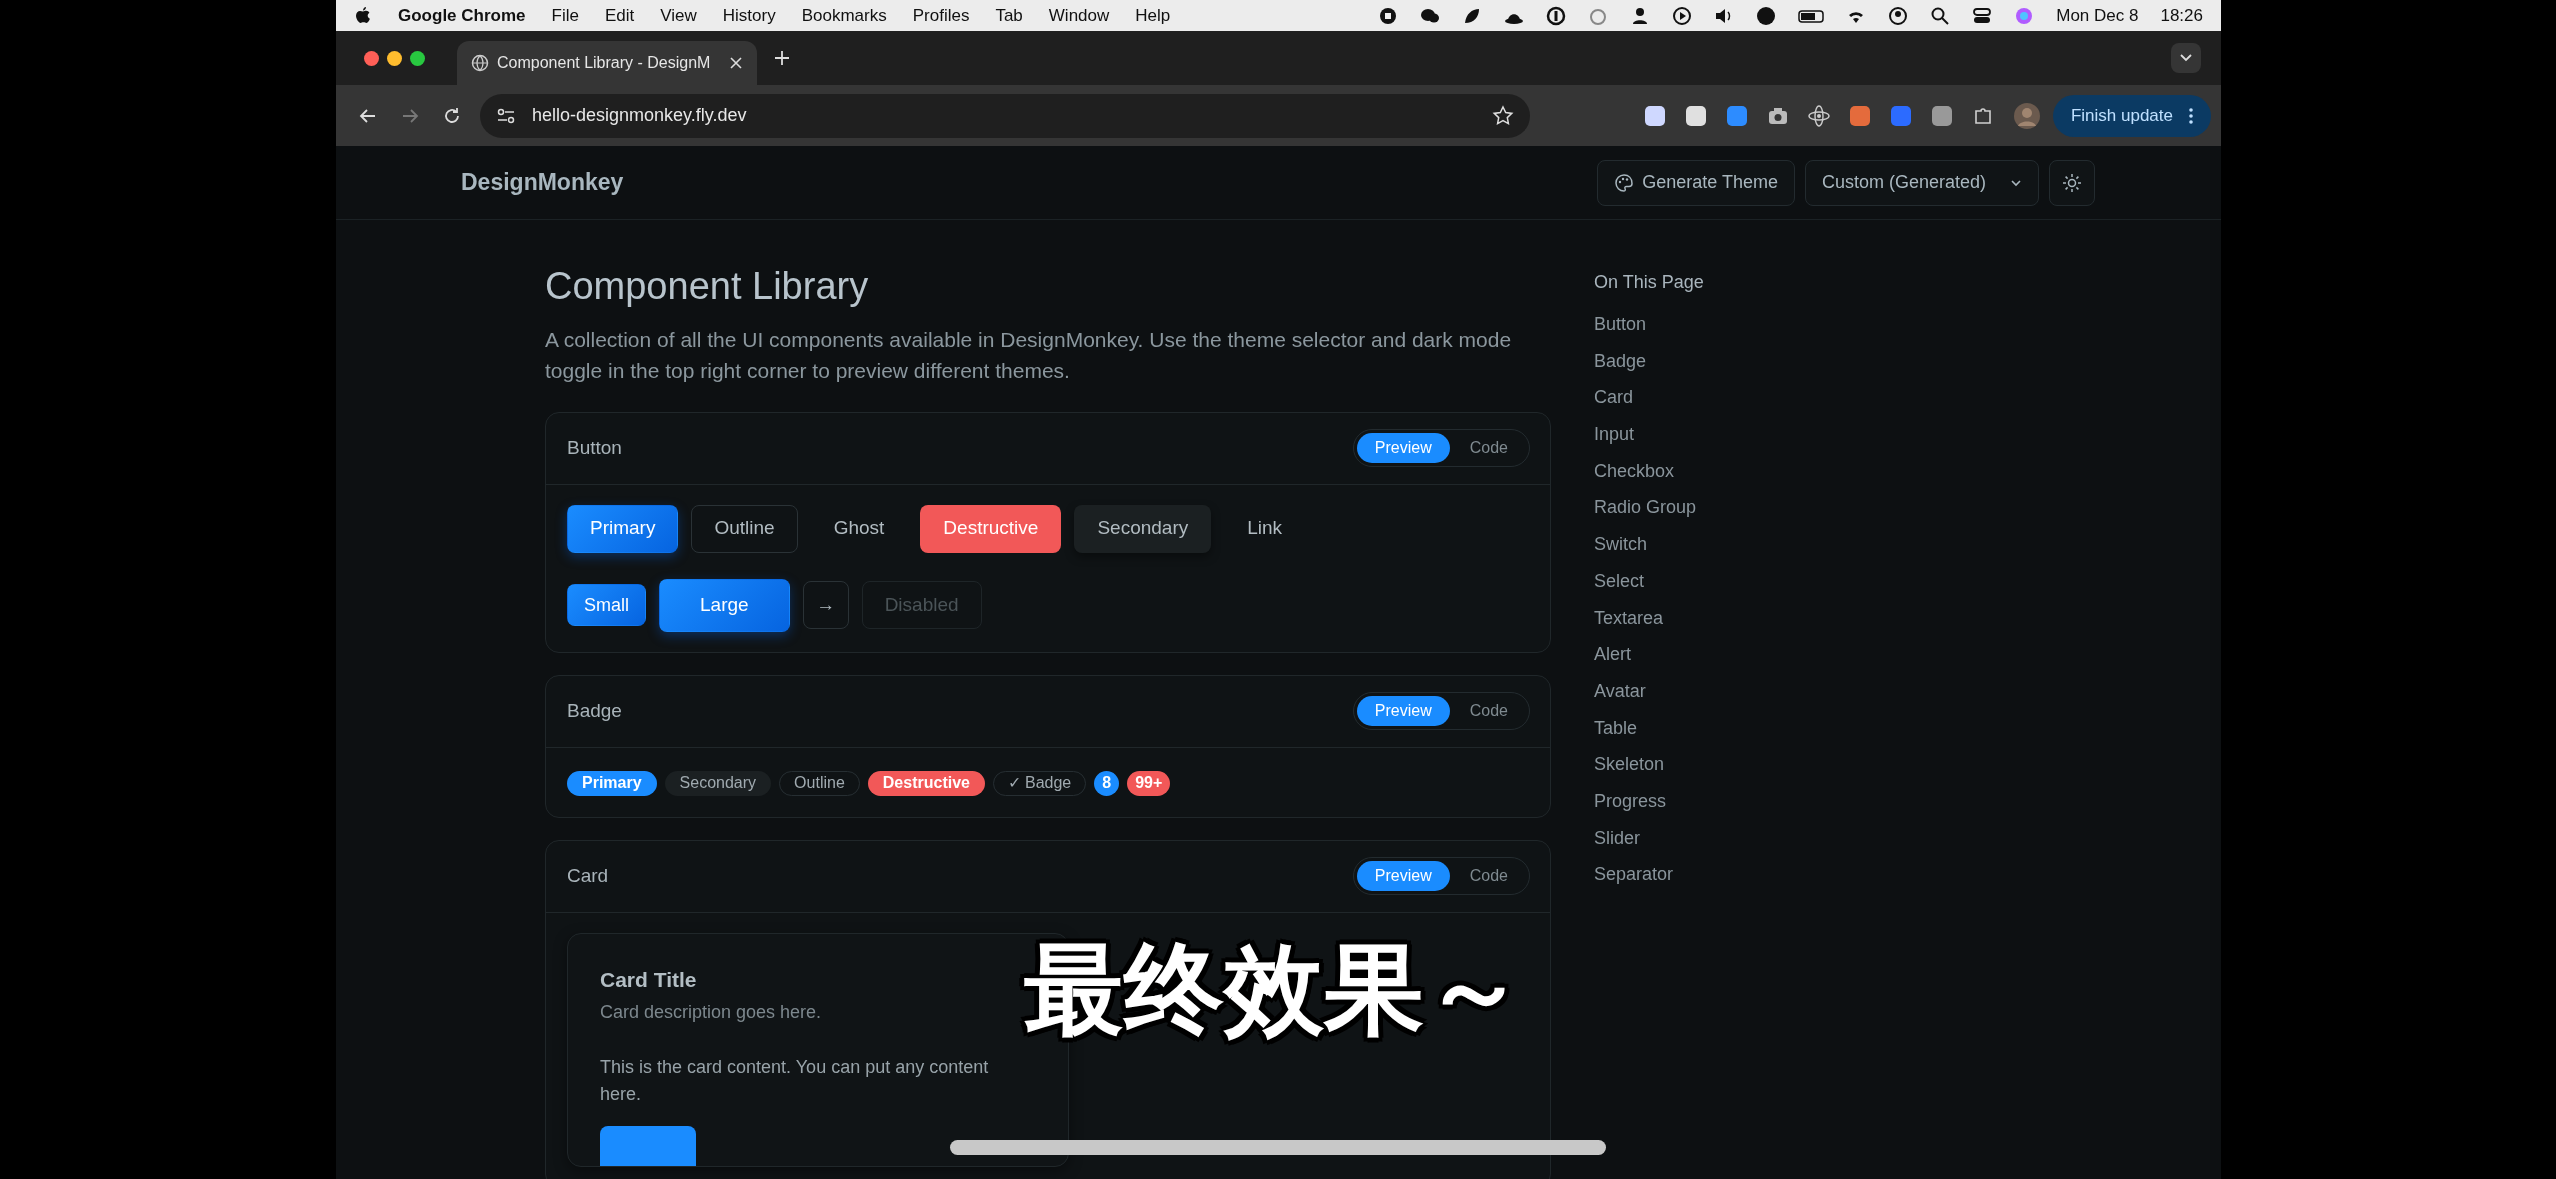 Image resolution: width=2556 pixels, height=1179 pixels. What do you see at coordinates (1922, 182) in the screenshot?
I see `theme-select: Custom (Generated)` at bounding box center [1922, 182].